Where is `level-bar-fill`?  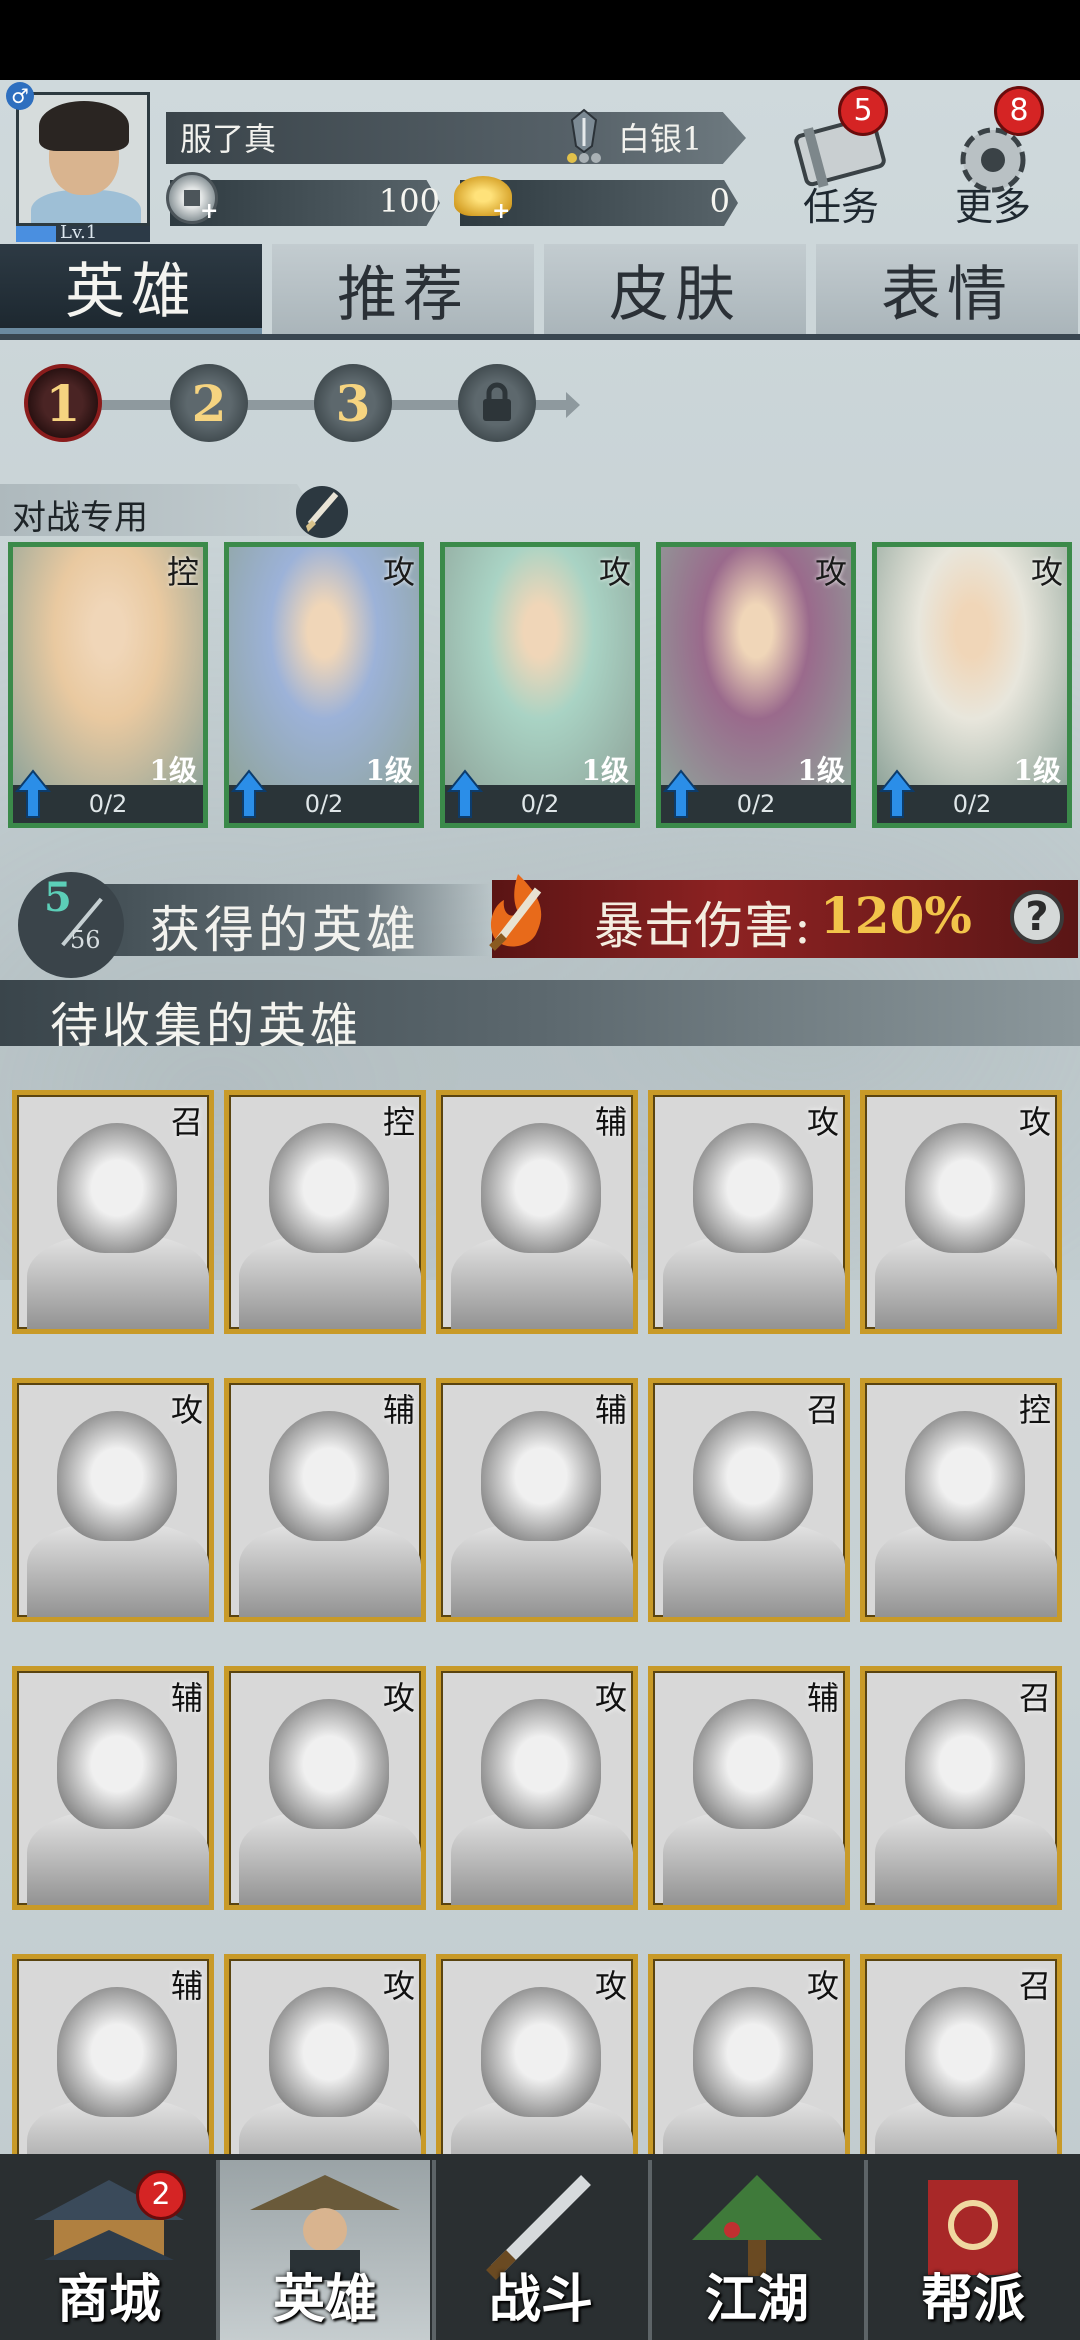
level-bar-fill is located at coordinates (36, 234).